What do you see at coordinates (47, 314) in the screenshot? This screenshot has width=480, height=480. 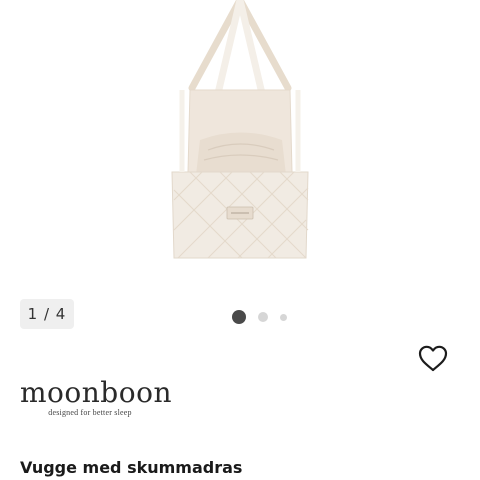 I see `image-counter: 1 / 4` at bounding box center [47, 314].